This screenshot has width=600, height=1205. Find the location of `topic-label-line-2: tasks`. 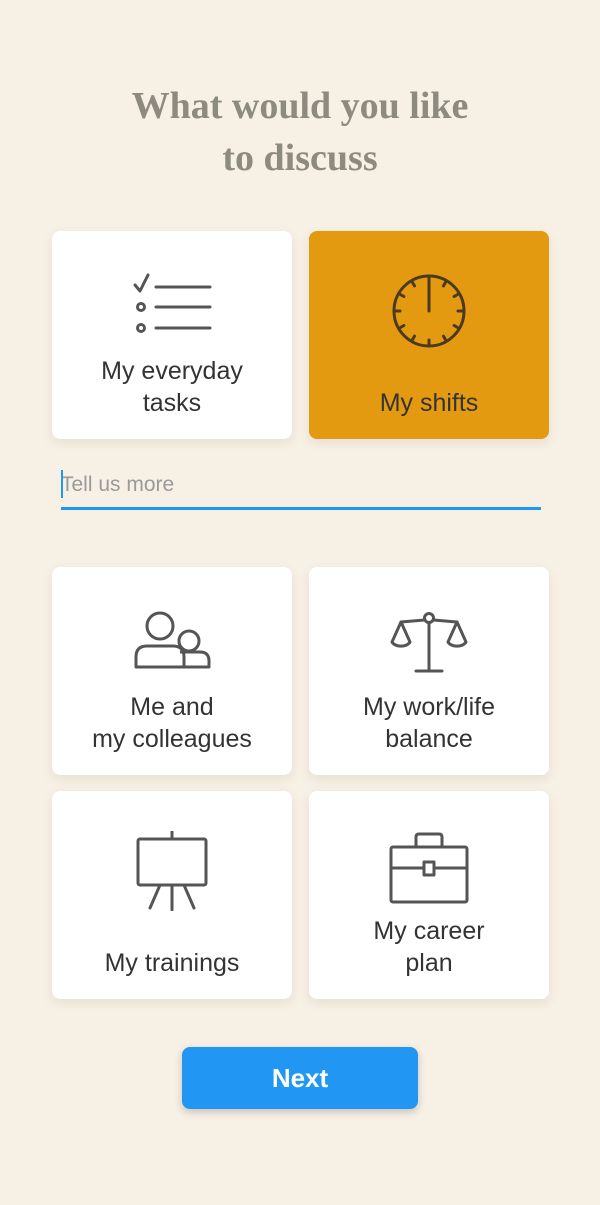

topic-label-line-2: tasks is located at coordinates (172, 403).